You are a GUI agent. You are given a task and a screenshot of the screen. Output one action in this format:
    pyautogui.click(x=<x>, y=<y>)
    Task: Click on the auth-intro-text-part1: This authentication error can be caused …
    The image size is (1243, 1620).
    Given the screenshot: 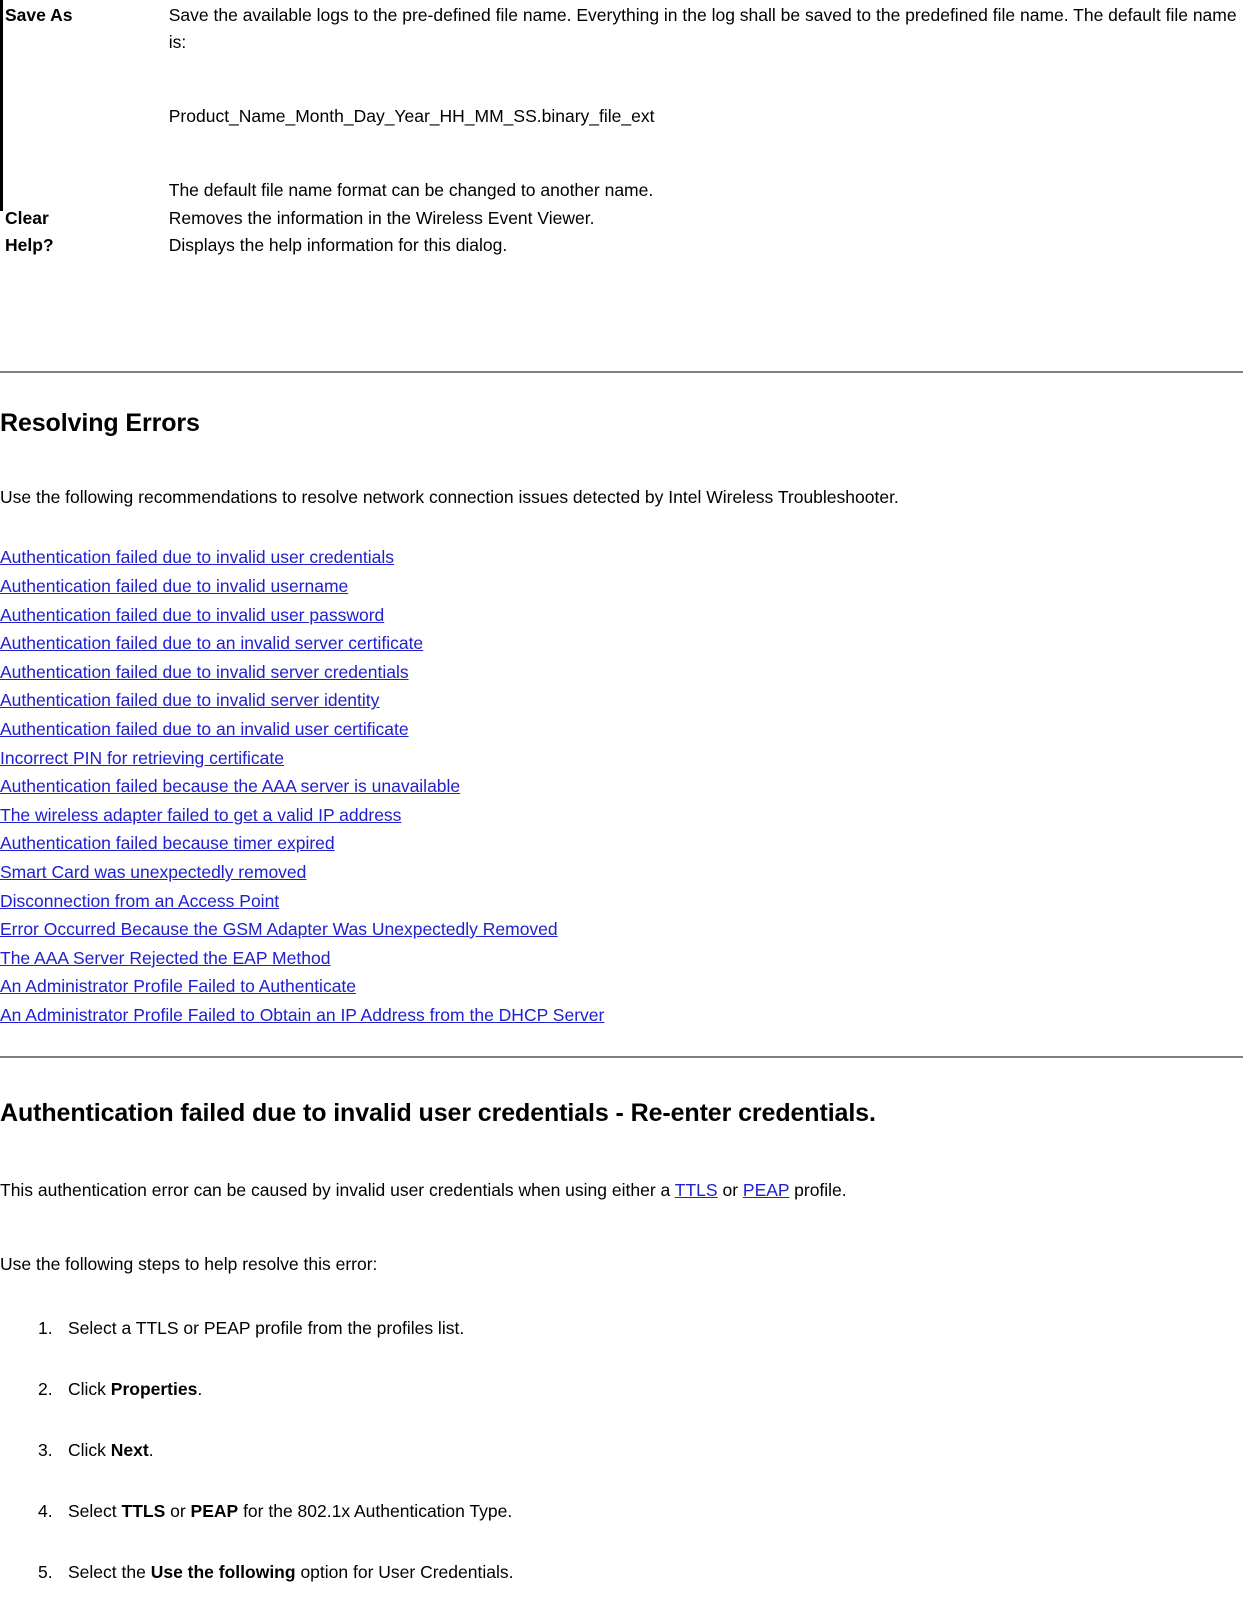 What is the action you would take?
    pyautogui.click(x=337, y=1190)
    